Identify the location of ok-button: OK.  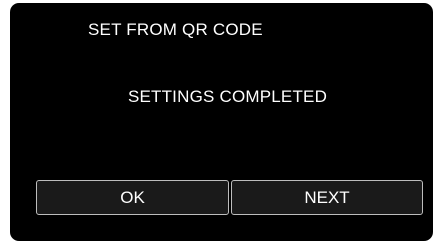
(132, 197).